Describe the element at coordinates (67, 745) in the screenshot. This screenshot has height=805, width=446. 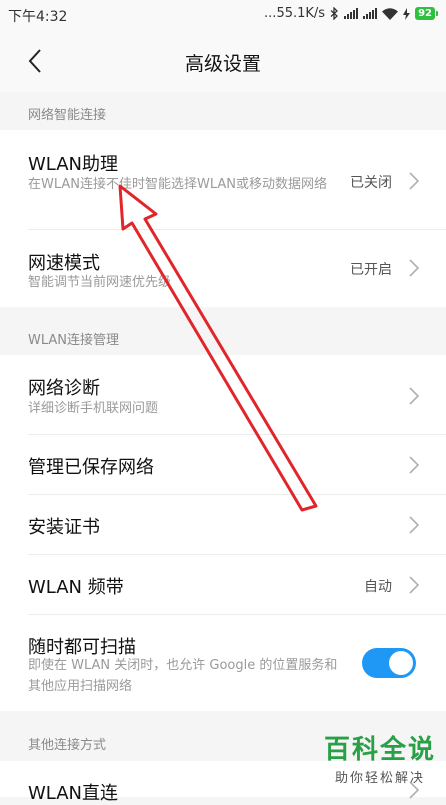
I see `section-label-other: 其他连接方式` at that location.